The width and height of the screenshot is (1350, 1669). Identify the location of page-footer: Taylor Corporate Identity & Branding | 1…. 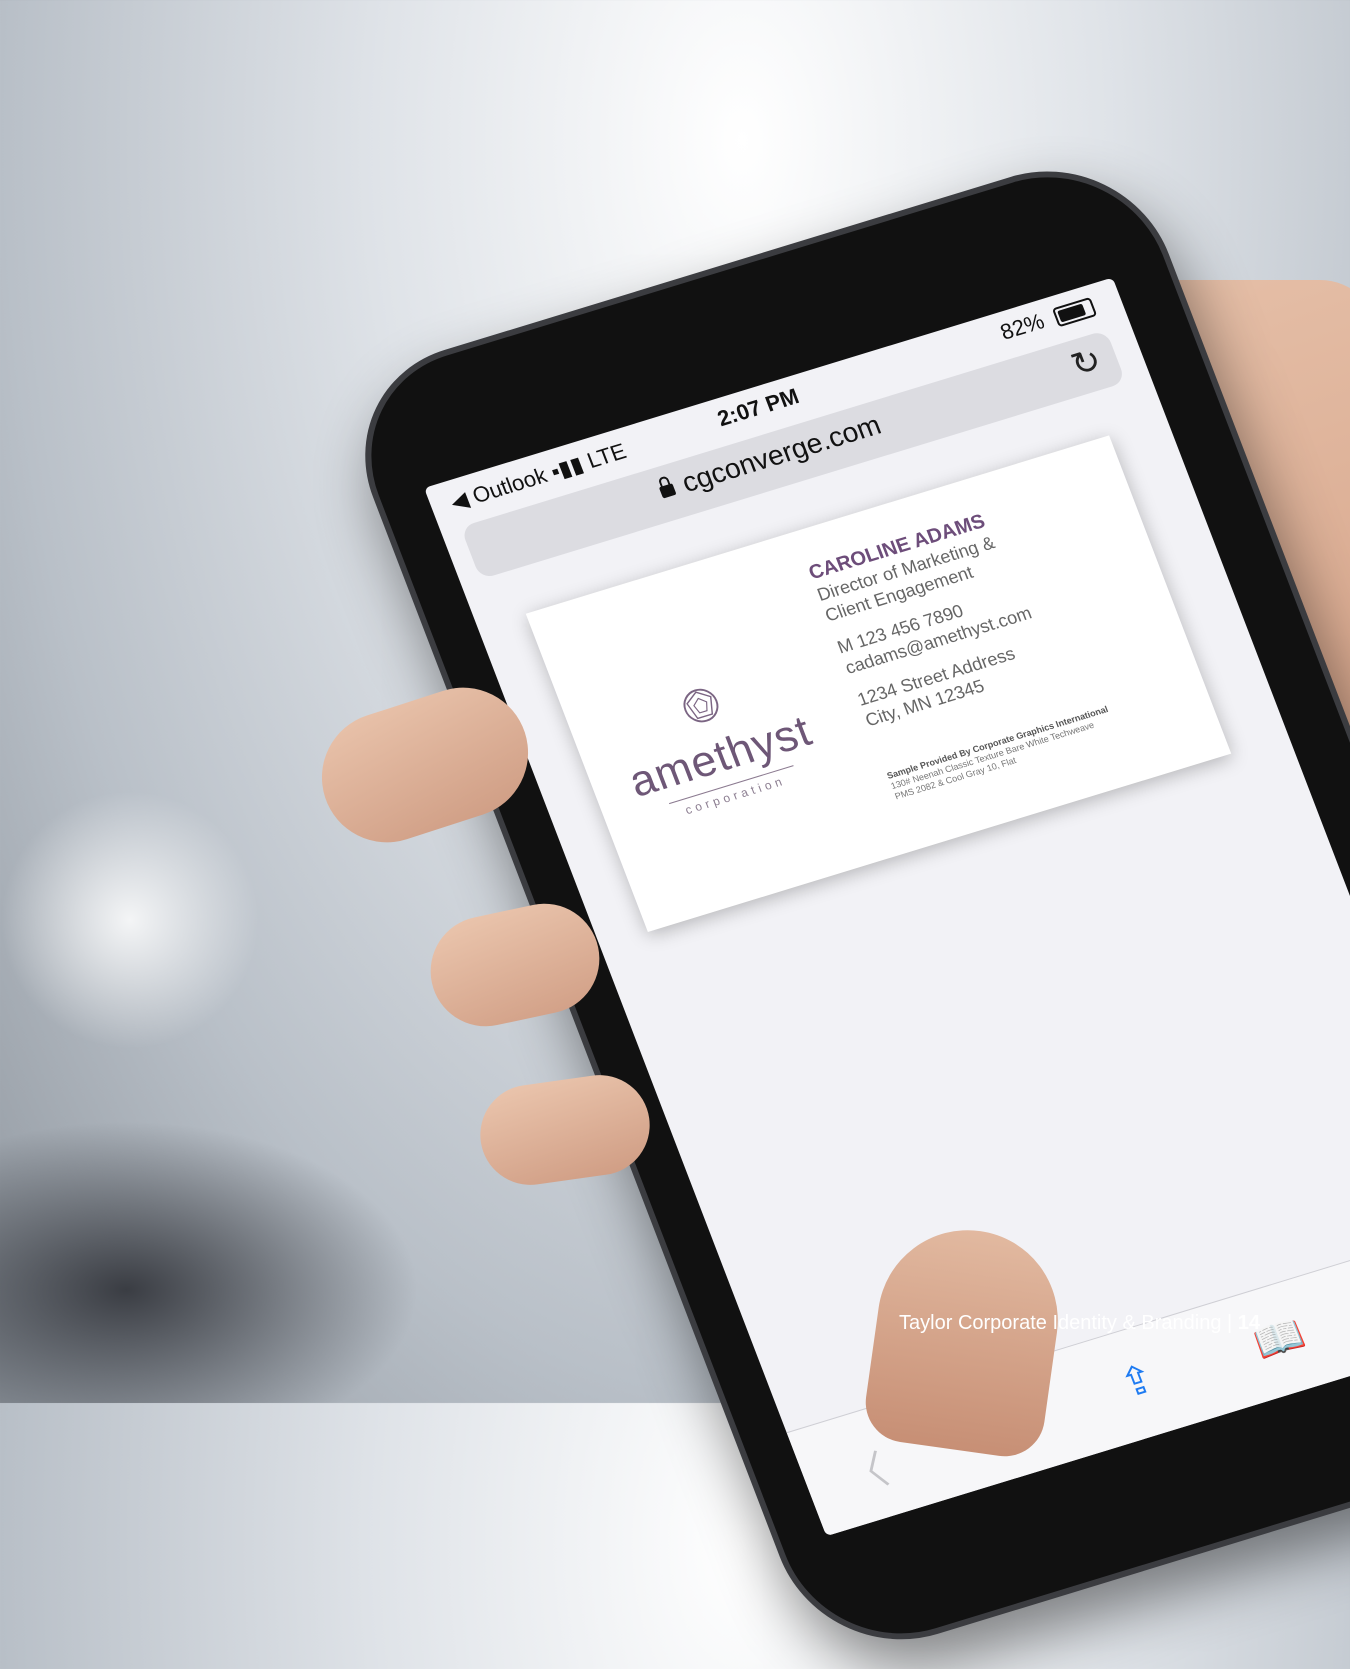
(1079, 1323).